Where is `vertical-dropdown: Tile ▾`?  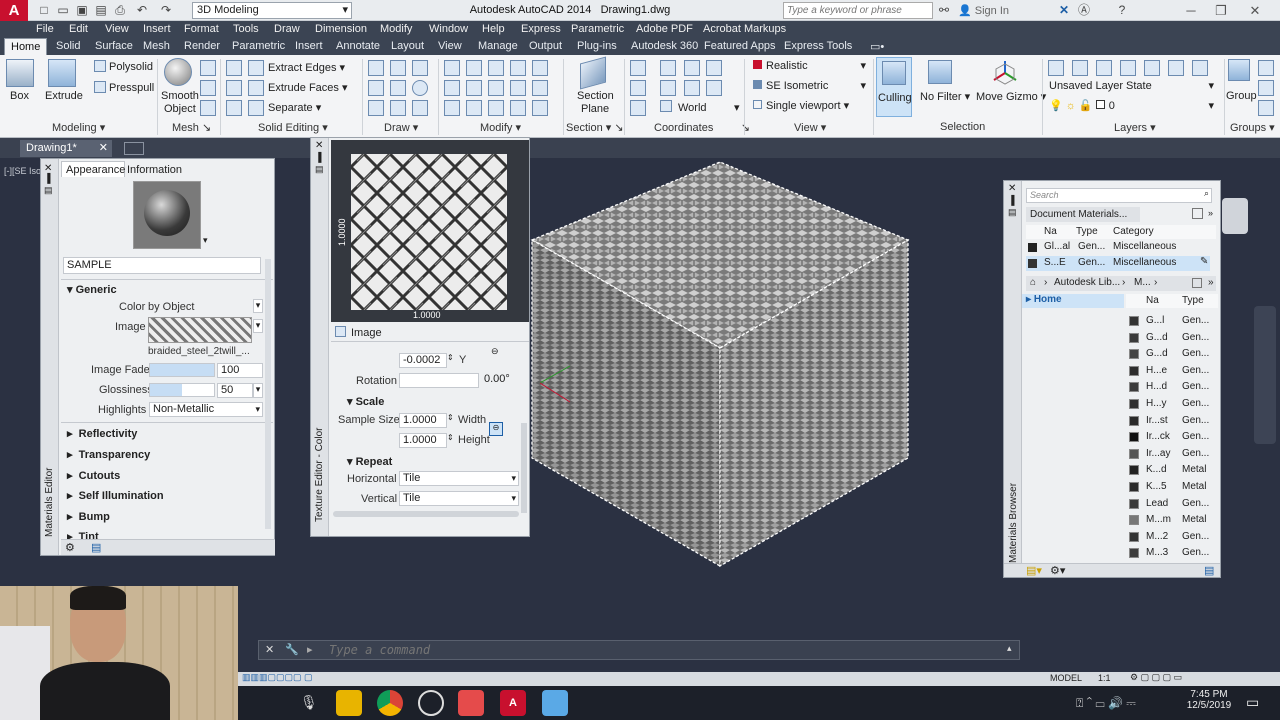 vertical-dropdown: Tile ▾ is located at coordinates (459, 498).